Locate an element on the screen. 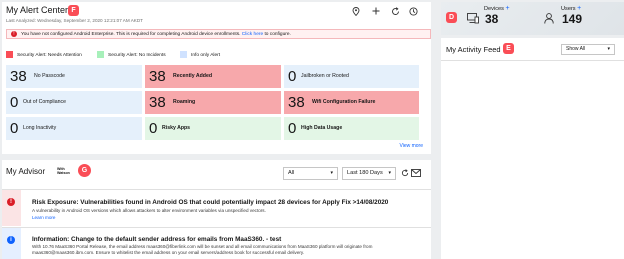 Image resolution: width=624 pixels, height=259 pixels. tile-out-of-compliance: 0 Out of Compliance is located at coordinates (74, 102).